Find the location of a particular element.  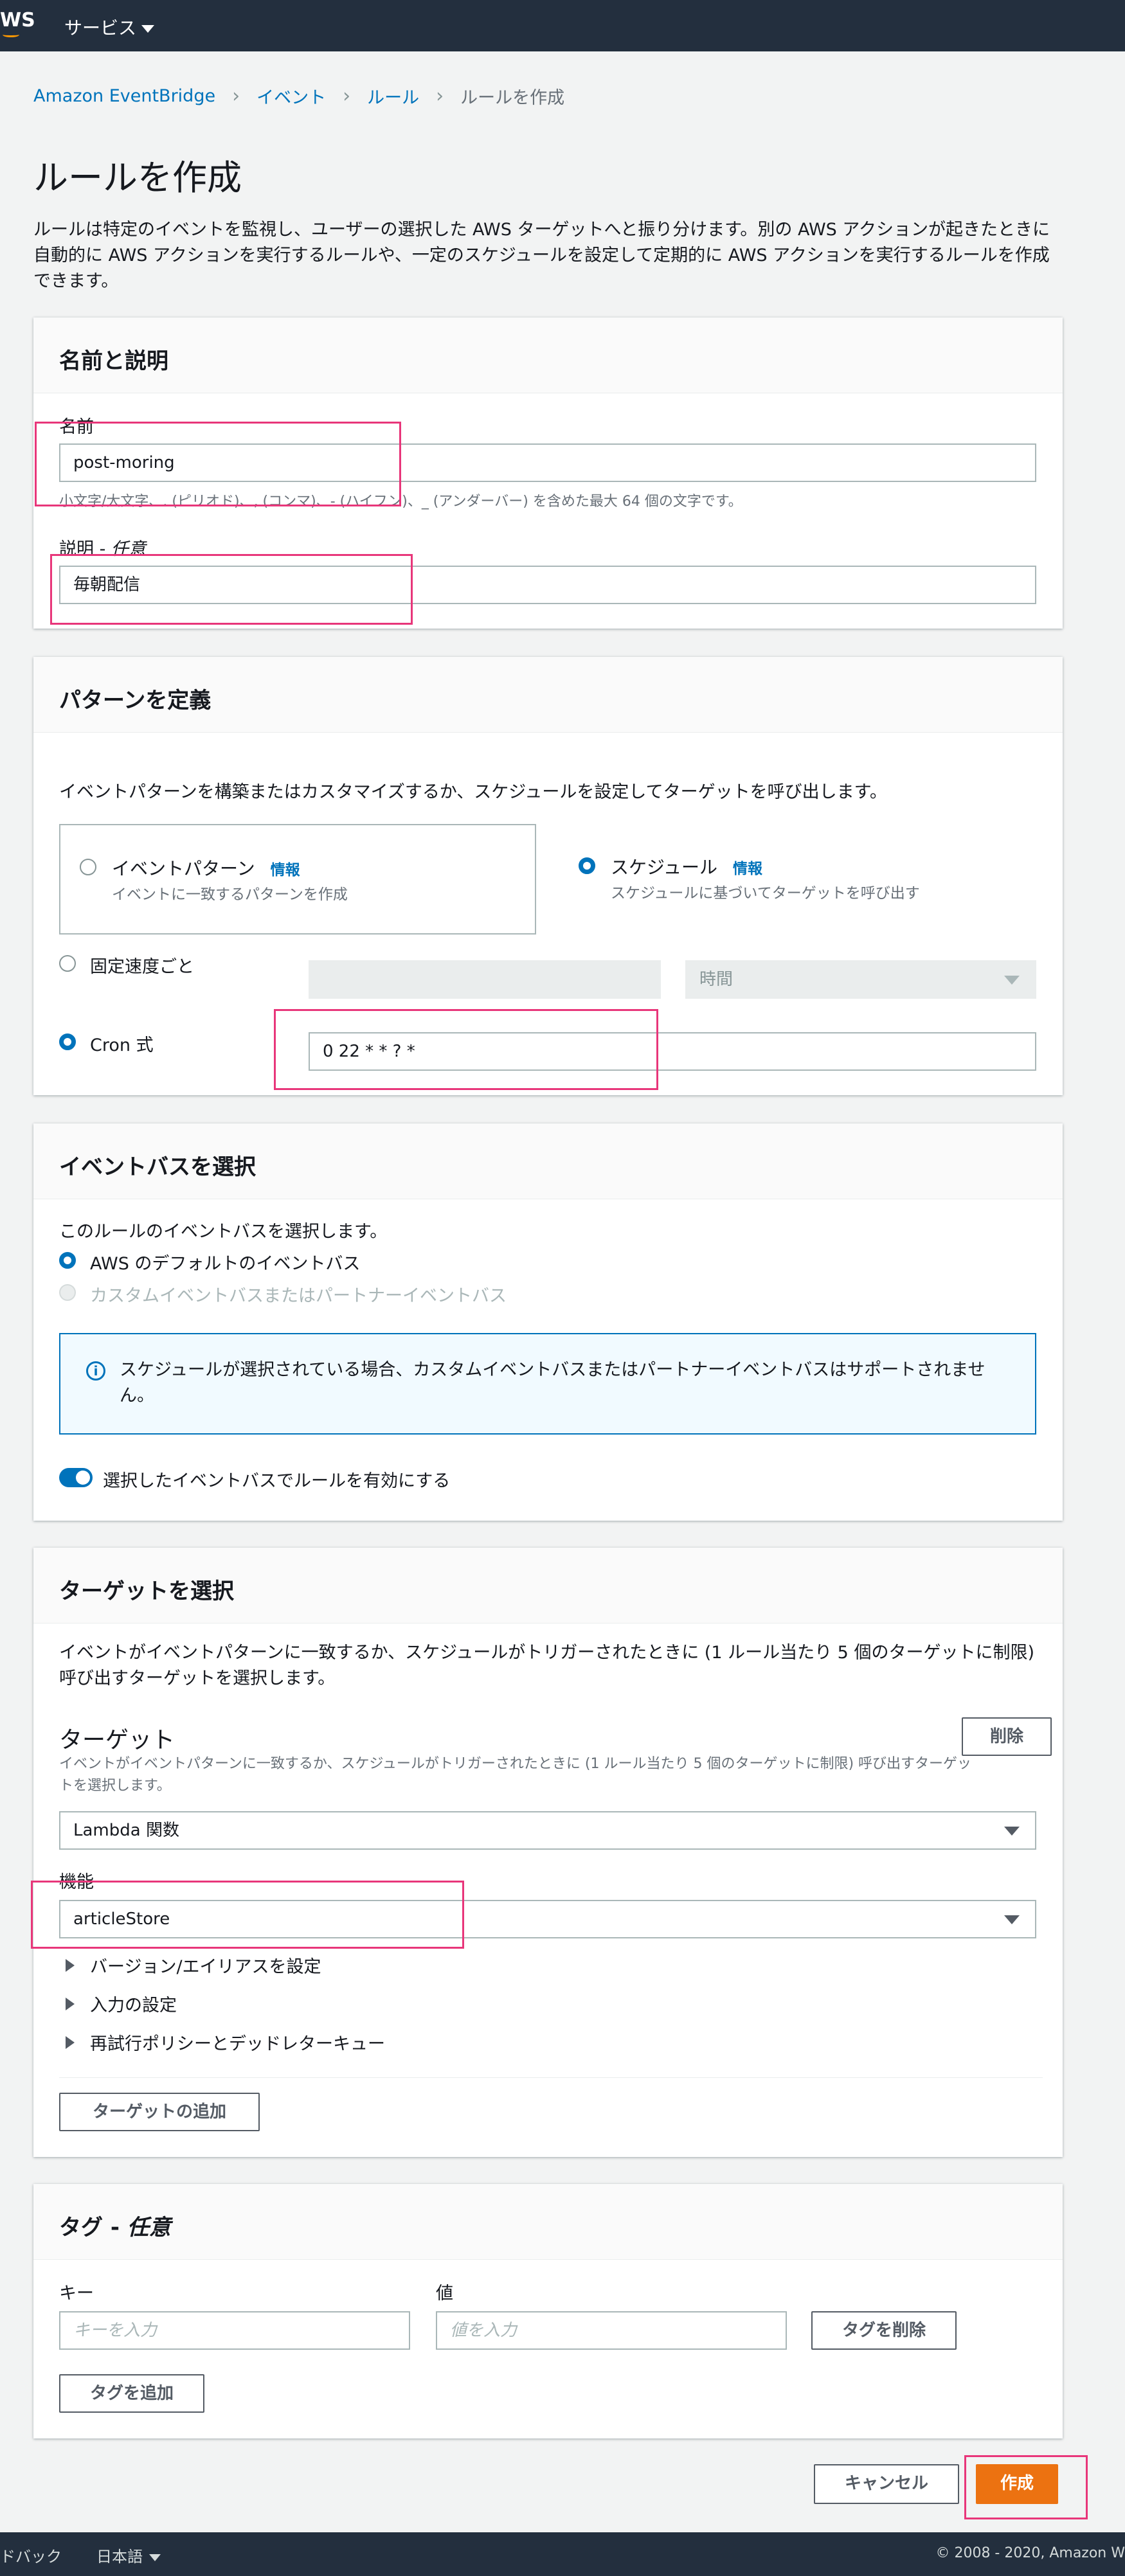

tag-value-input: 値を入力 is located at coordinates (612, 2330).